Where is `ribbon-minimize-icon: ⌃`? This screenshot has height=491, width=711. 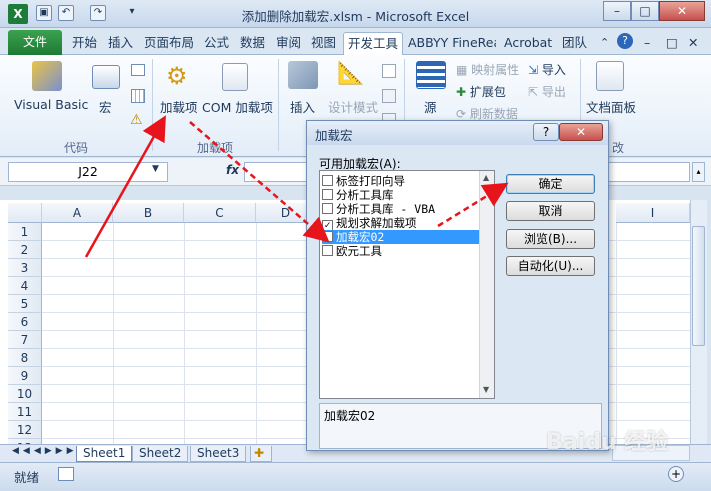
ribbon-minimize-icon: ⌃ is located at coordinates (604, 43).